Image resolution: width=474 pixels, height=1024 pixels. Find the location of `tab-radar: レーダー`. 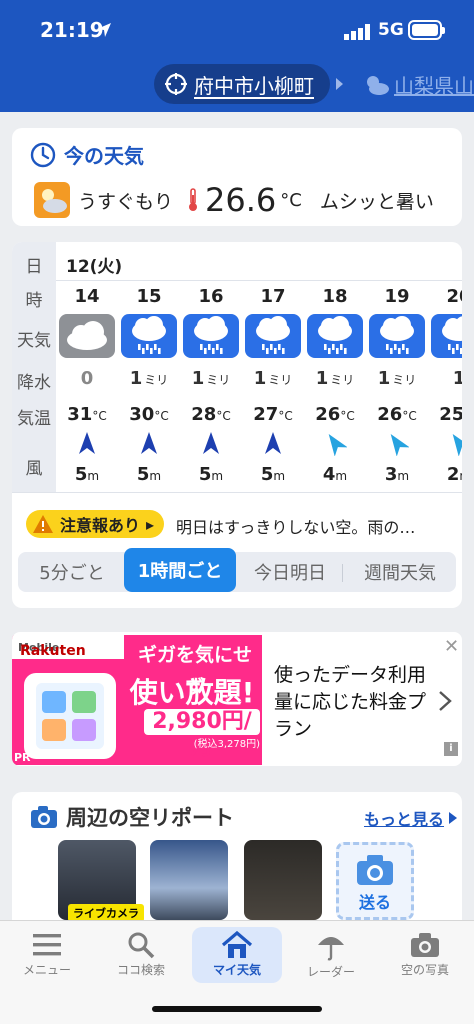

tab-radar: レーダー is located at coordinates (331, 955).